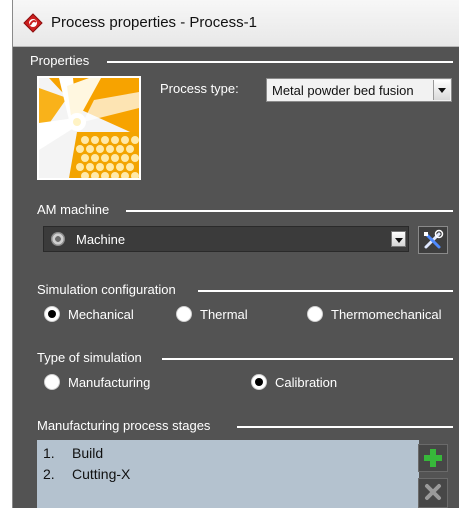  I want to click on laser-powder-bed-icon, so click(89, 128).